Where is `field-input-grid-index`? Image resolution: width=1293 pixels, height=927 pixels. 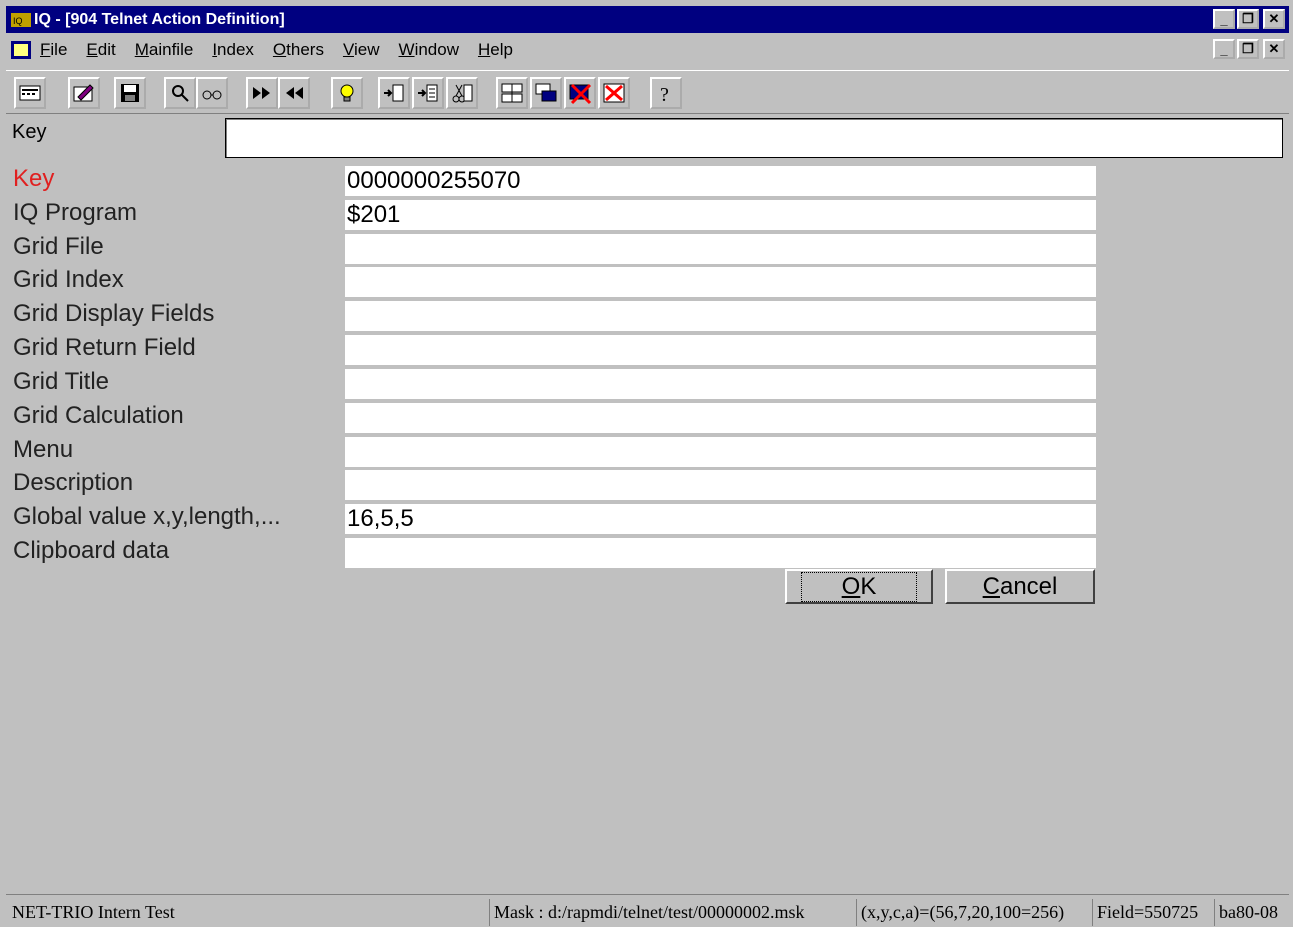
field-input-grid-index is located at coordinates (720, 282).